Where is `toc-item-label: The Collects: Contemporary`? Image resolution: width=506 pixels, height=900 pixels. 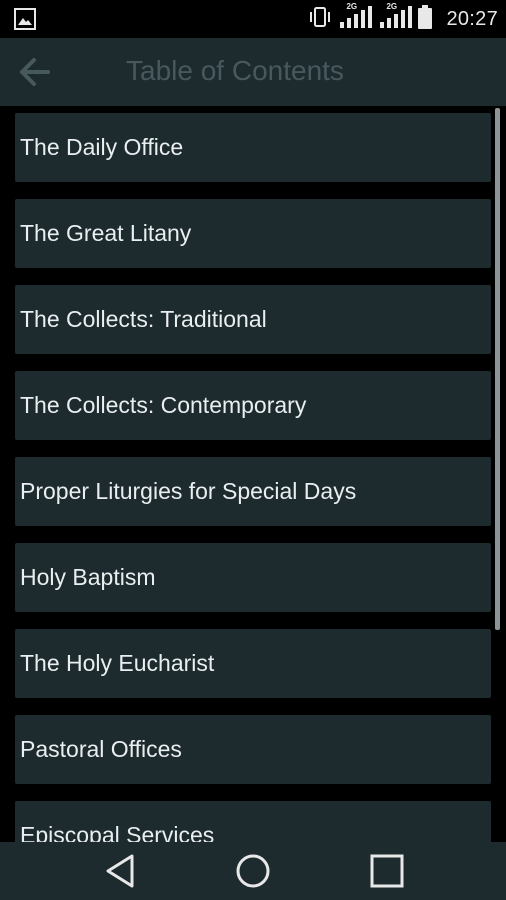
toc-item-label: The Collects: Contemporary is located at coordinates (163, 405).